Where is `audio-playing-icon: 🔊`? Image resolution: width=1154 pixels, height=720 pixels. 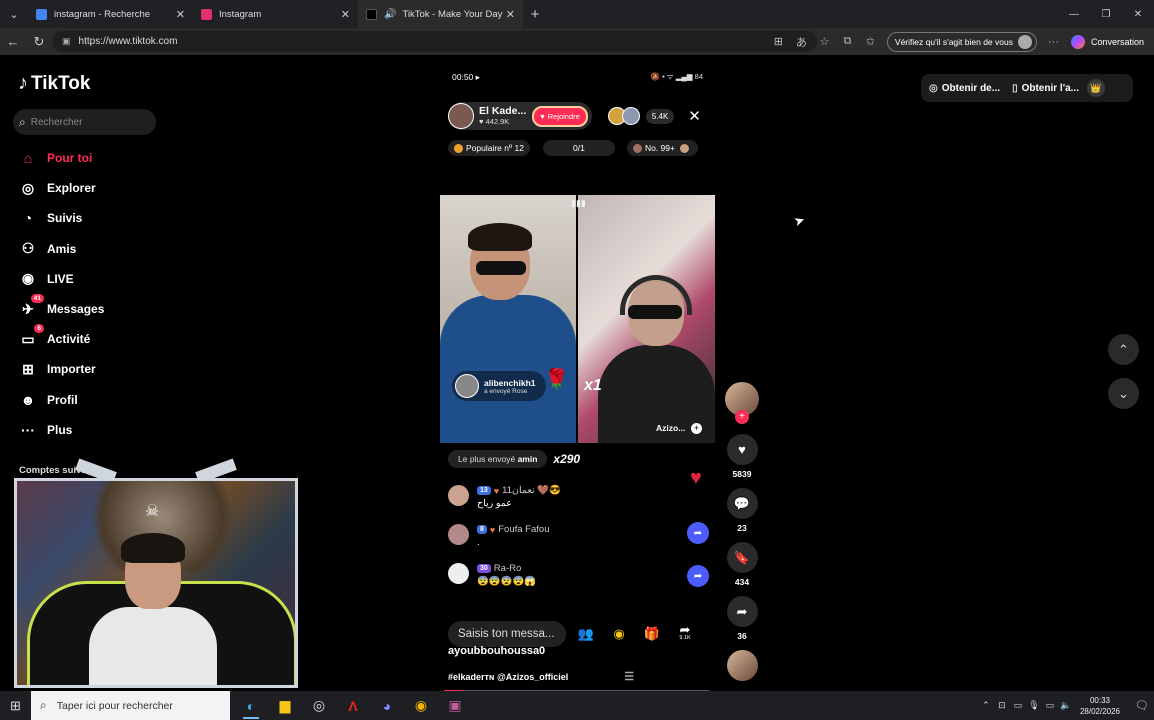 audio-playing-icon: 🔊 is located at coordinates (390, 14).